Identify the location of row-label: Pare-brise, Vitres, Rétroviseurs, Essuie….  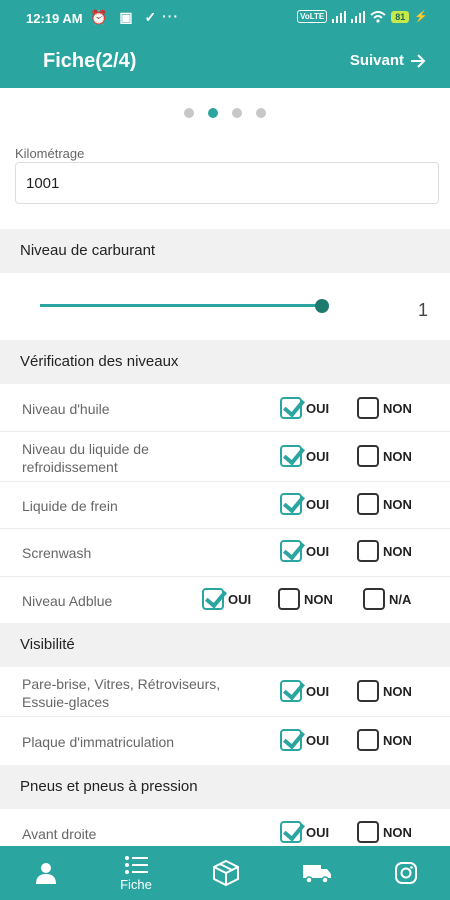
(121, 693).